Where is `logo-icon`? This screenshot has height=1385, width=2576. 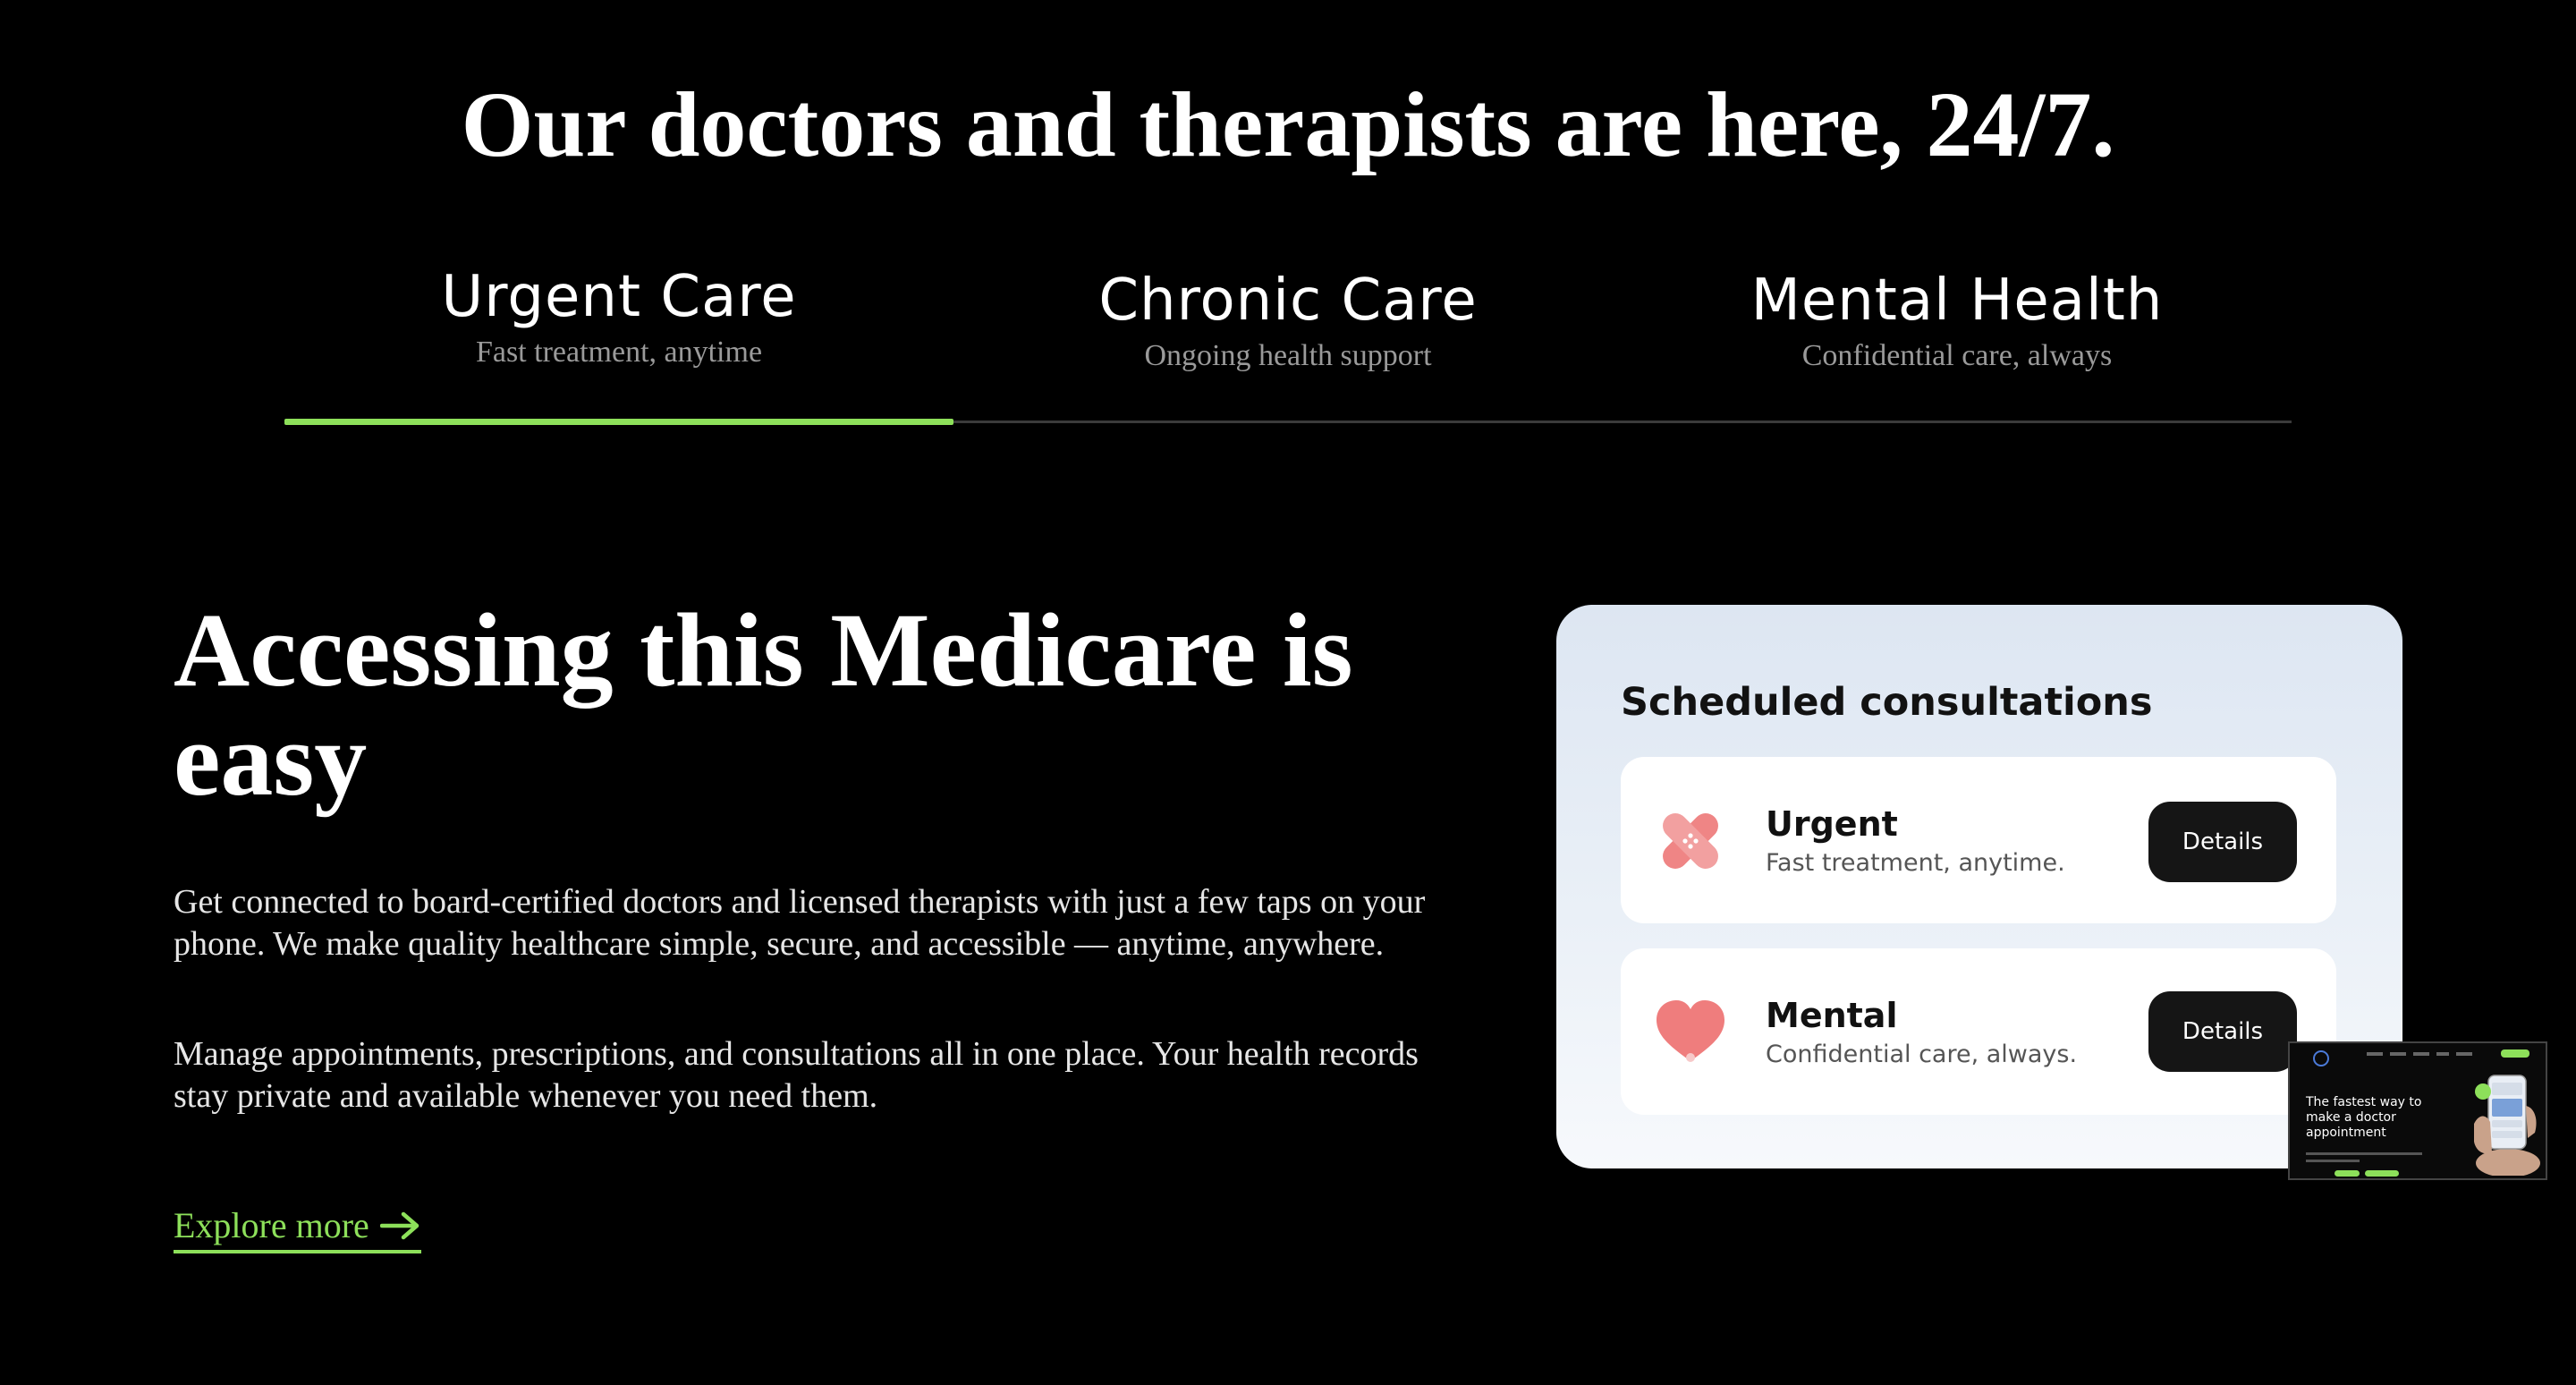 logo-icon is located at coordinates (2321, 1058).